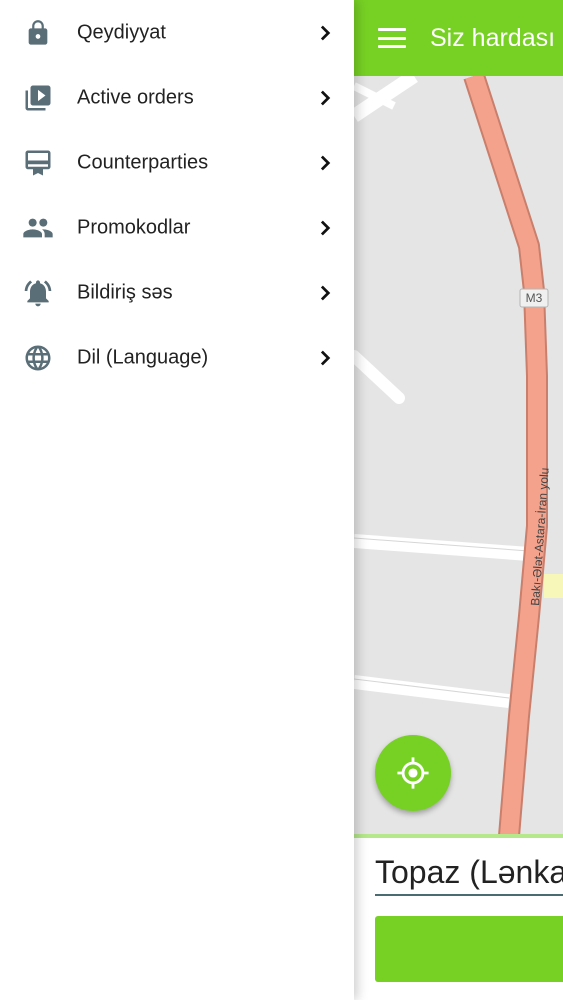  I want to click on drawer-item-promo-codes: Promokodlar, so click(177, 227).